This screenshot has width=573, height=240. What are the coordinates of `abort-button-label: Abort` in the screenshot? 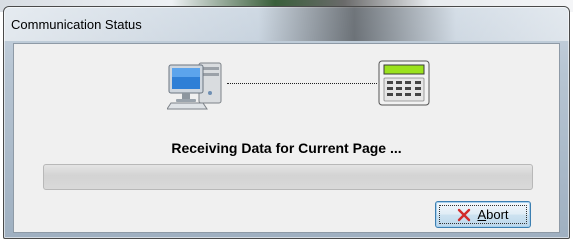 It's located at (493, 214).